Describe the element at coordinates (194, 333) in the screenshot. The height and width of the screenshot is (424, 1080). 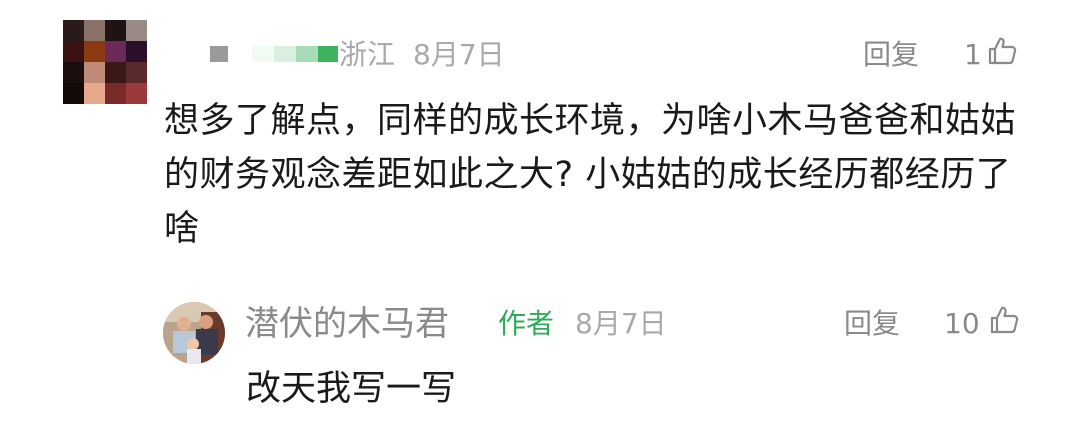
I see `family-photo-avatar-icon` at that location.